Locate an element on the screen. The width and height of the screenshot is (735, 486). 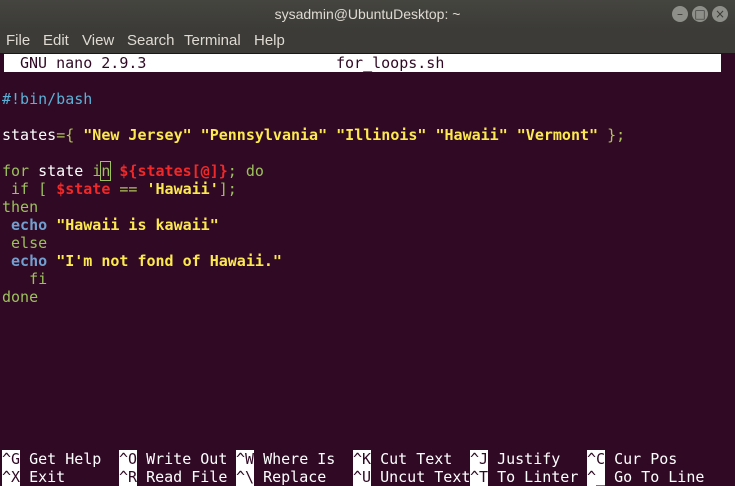
shortcut-label: Get Help is located at coordinates (65, 459).